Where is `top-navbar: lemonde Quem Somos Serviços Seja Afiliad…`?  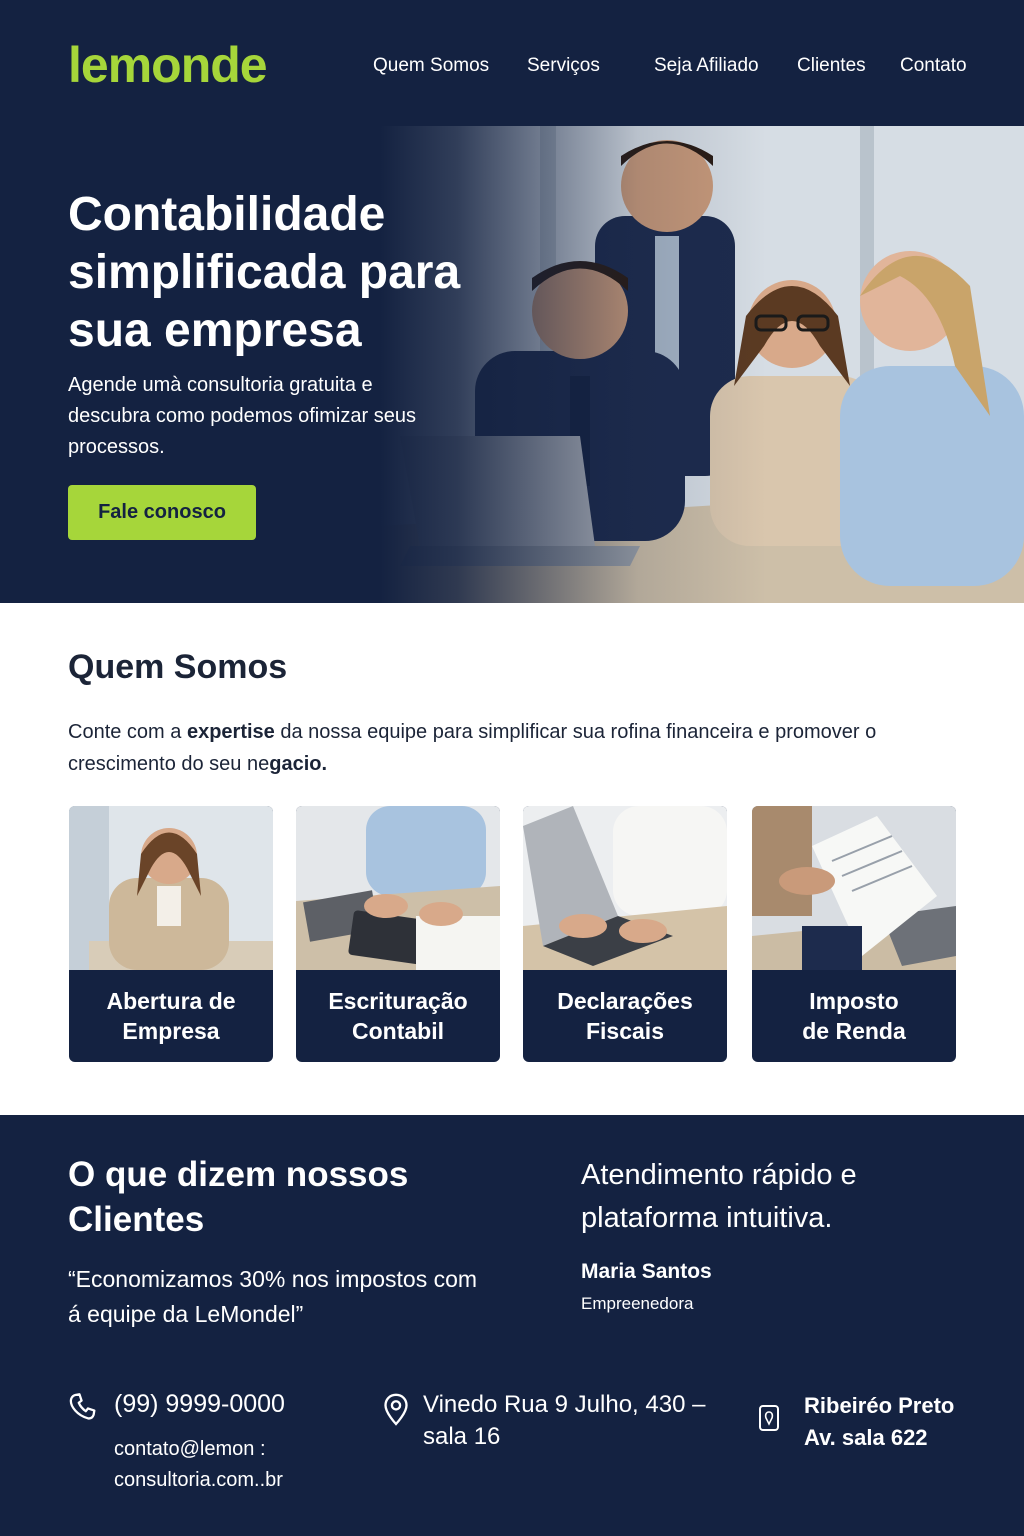 top-navbar: lemonde Quem Somos Serviços Seja Afiliad… is located at coordinates (512, 63).